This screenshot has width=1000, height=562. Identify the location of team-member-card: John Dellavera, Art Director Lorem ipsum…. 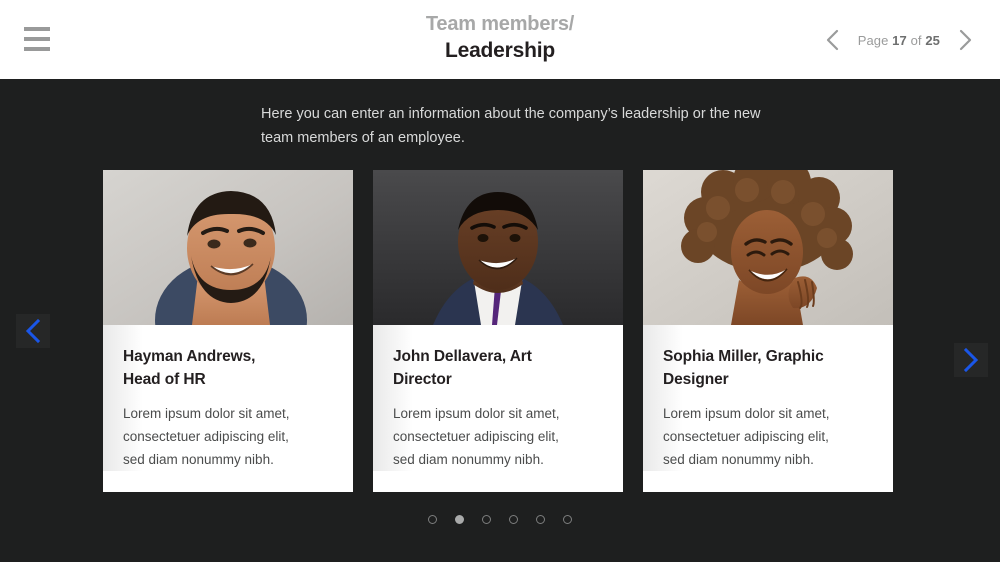
(498, 331).